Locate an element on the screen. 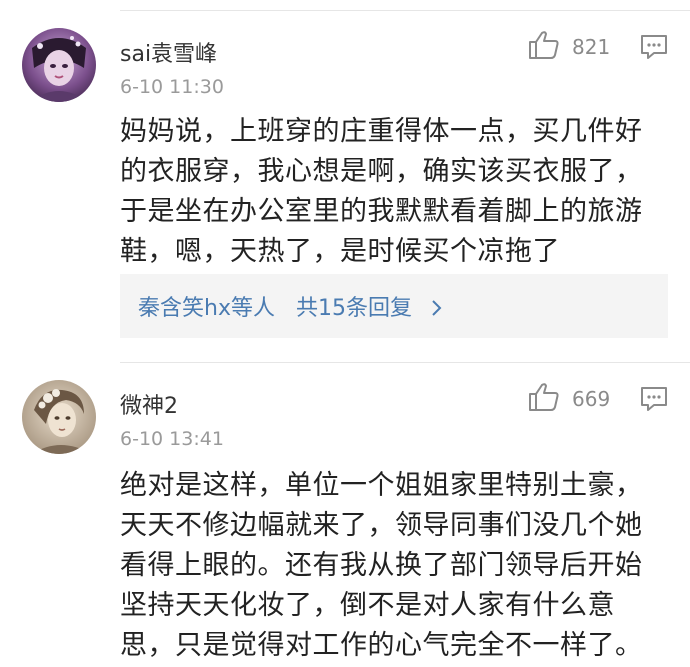 Image resolution: width=690 pixels, height=667 pixels. replies-summary: 秦含笑hx等人 共15条回复 is located at coordinates (394, 306).